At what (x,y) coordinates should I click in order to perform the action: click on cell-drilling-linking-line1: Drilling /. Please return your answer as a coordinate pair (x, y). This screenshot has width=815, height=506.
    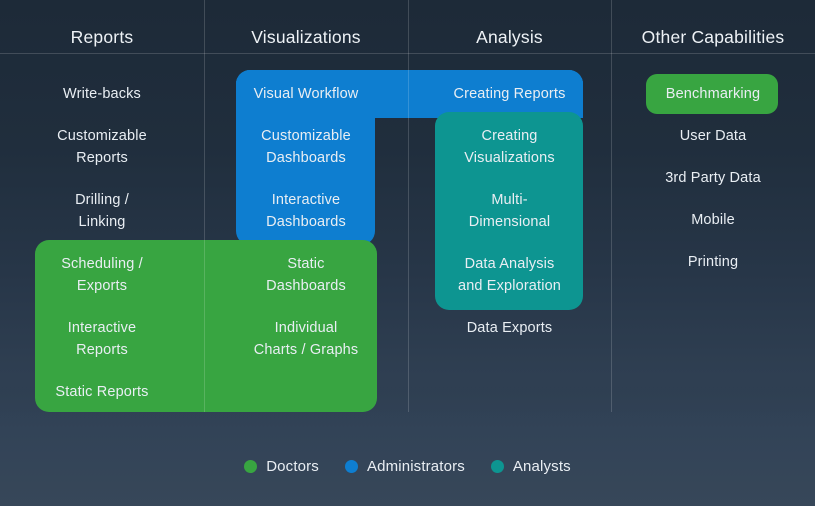
    Looking at the image, I should click on (102, 200).